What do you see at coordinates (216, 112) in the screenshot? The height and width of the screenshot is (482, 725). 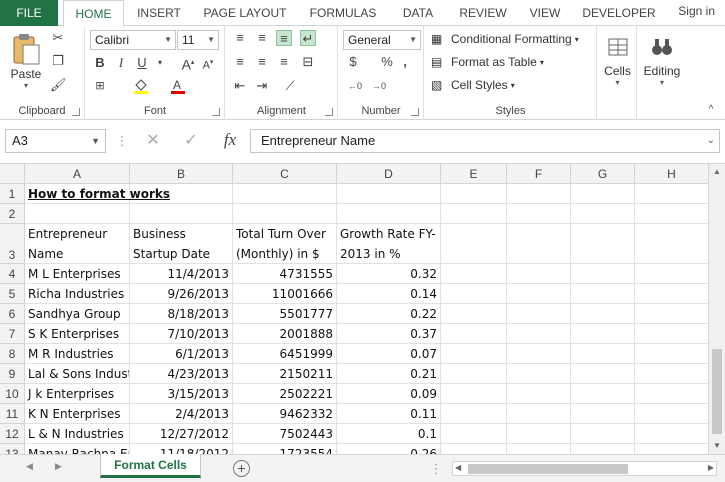 I see `font-launcher-icon` at bounding box center [216, 112].